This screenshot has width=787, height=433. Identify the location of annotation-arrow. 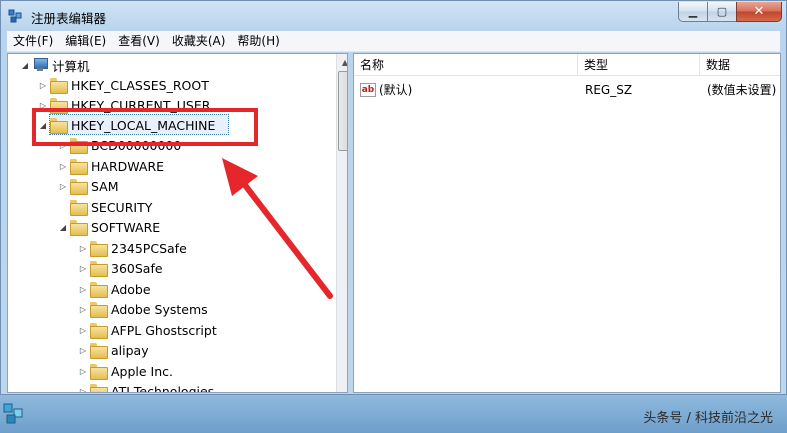
(277, 228).